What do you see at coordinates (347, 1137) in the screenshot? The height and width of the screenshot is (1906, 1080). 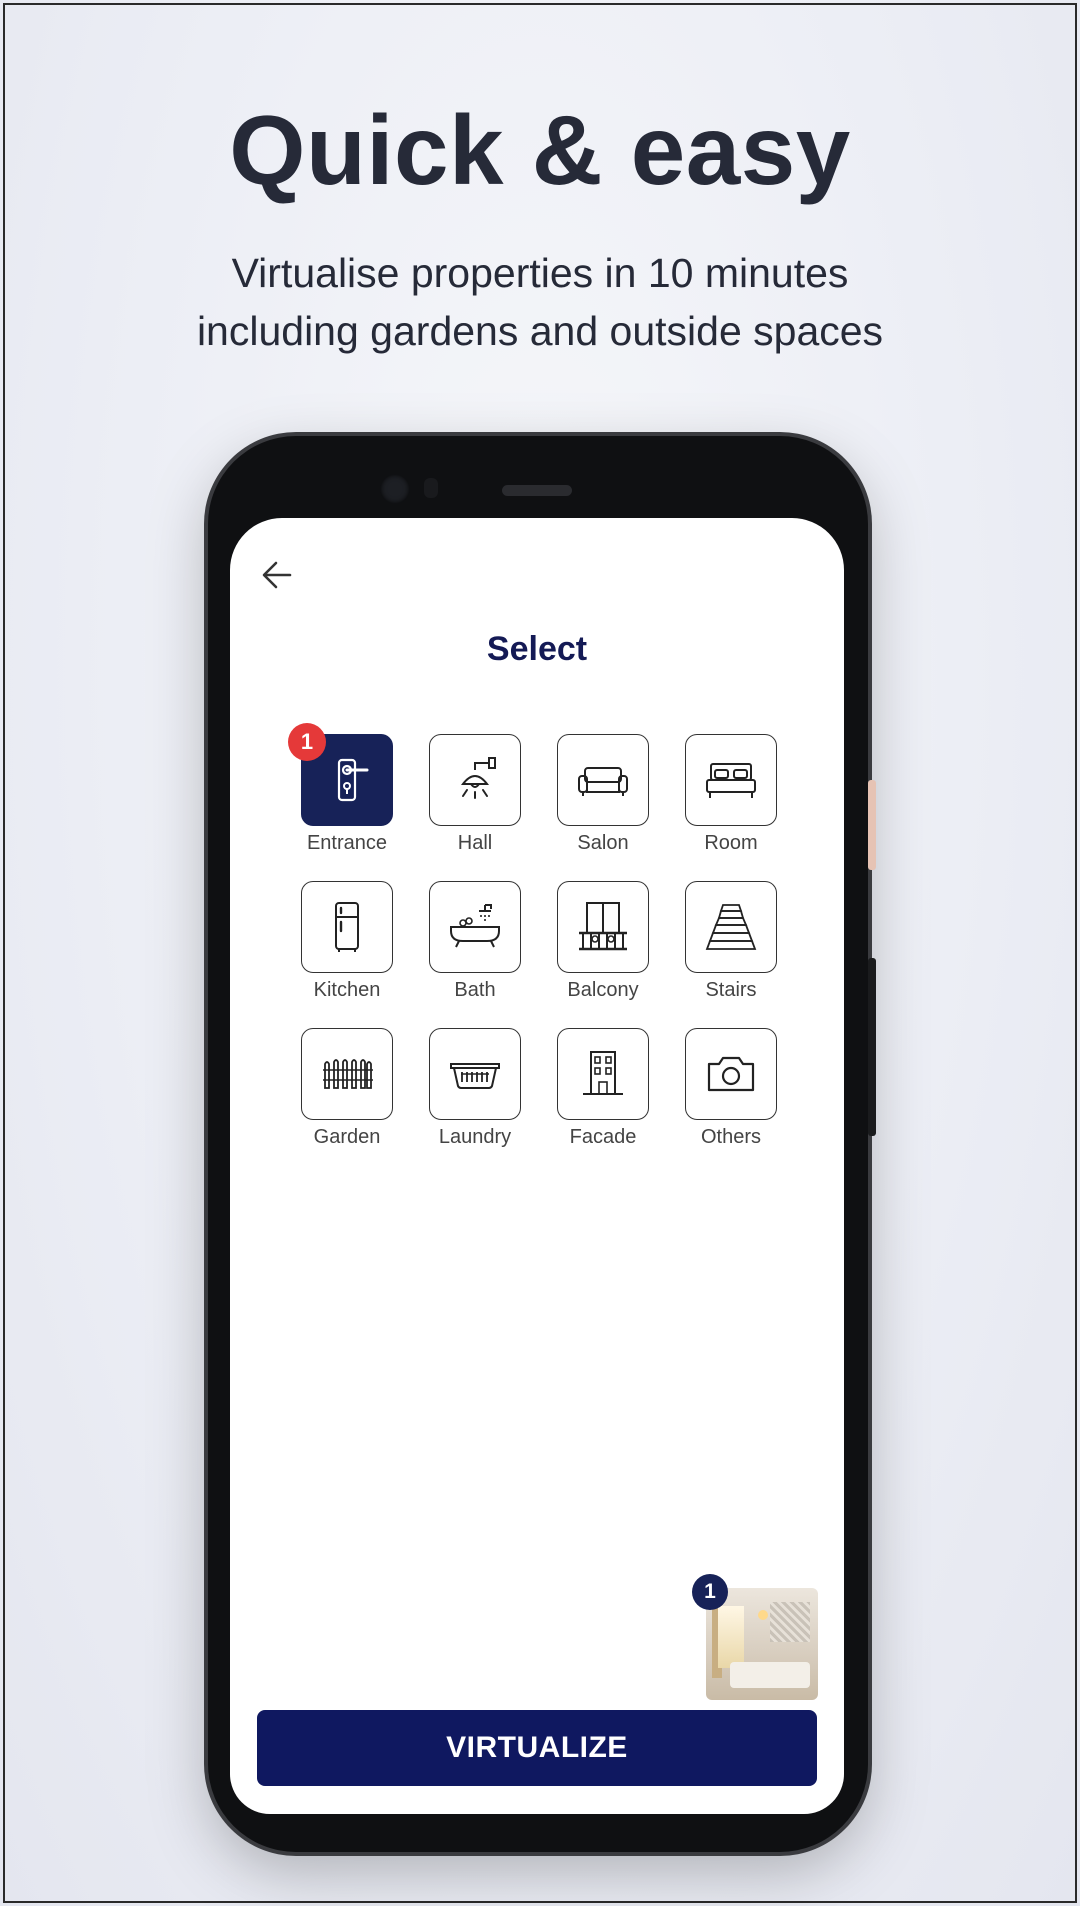 I see `category-label: Garden` at bounding box center [347, 1137].